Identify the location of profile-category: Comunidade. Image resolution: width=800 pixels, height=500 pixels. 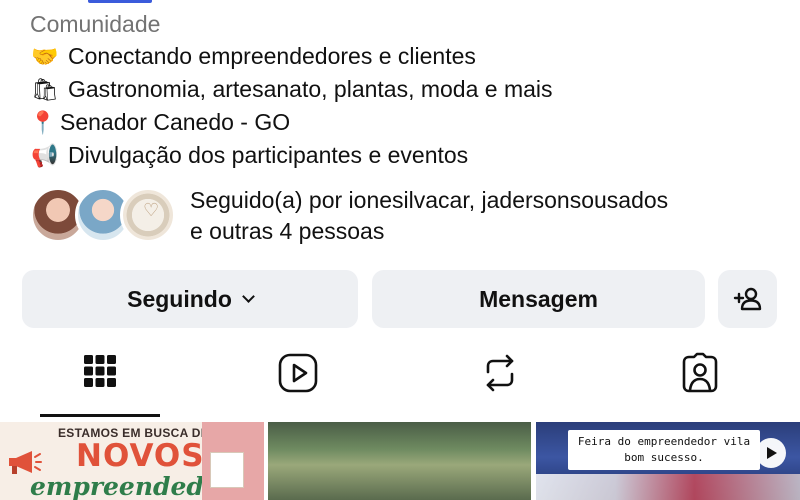
(95, 24).